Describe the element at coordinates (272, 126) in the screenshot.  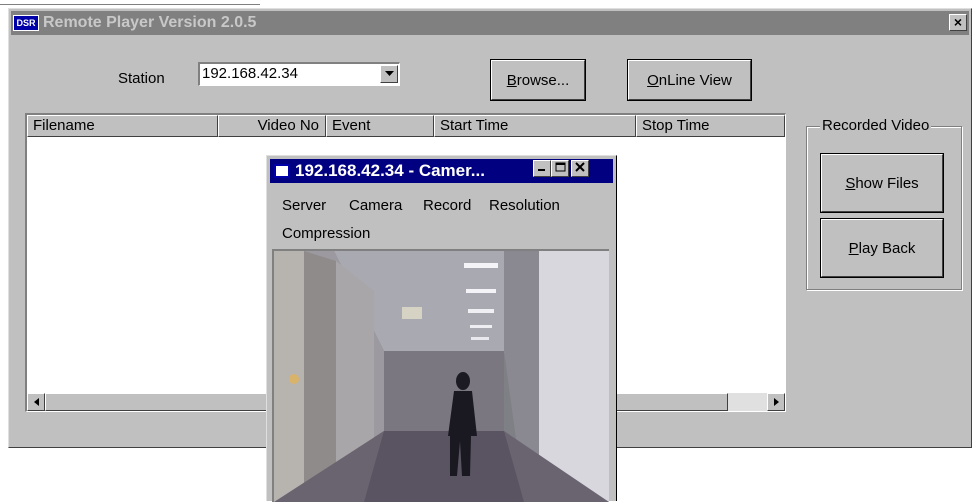
I see `column-video-no: Video No` at that location.